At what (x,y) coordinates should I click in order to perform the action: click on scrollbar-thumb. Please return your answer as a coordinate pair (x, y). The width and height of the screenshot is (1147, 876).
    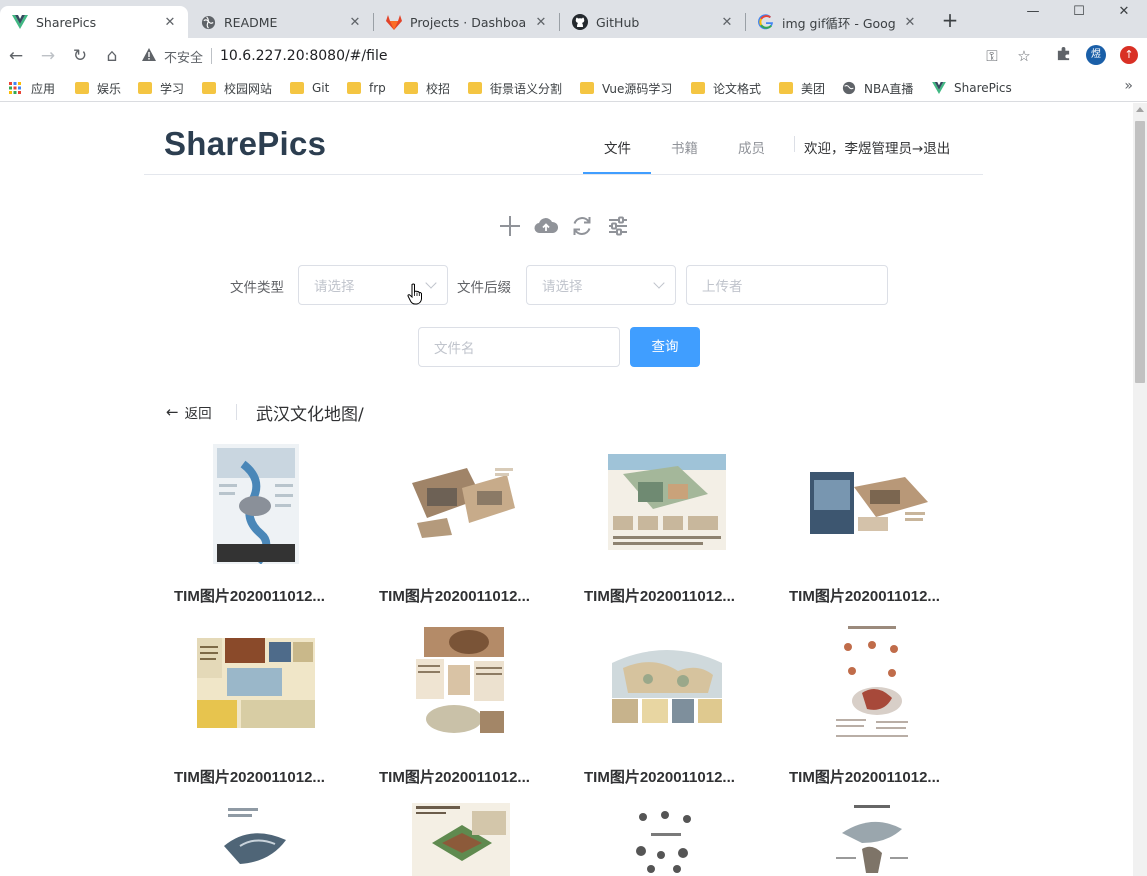
    Looking at the image, I should click on (1140, 252).